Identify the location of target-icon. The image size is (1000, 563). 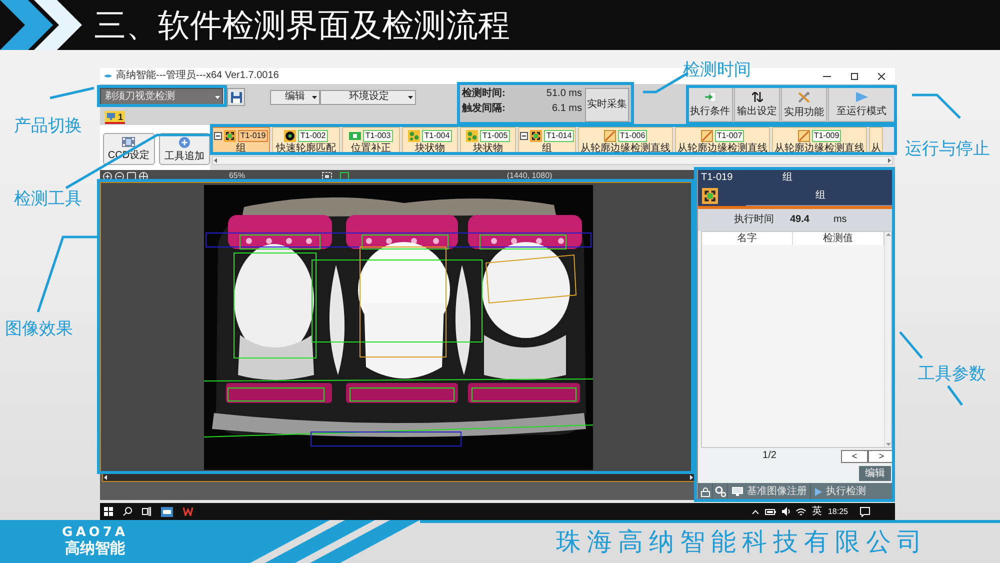
(290, 136).